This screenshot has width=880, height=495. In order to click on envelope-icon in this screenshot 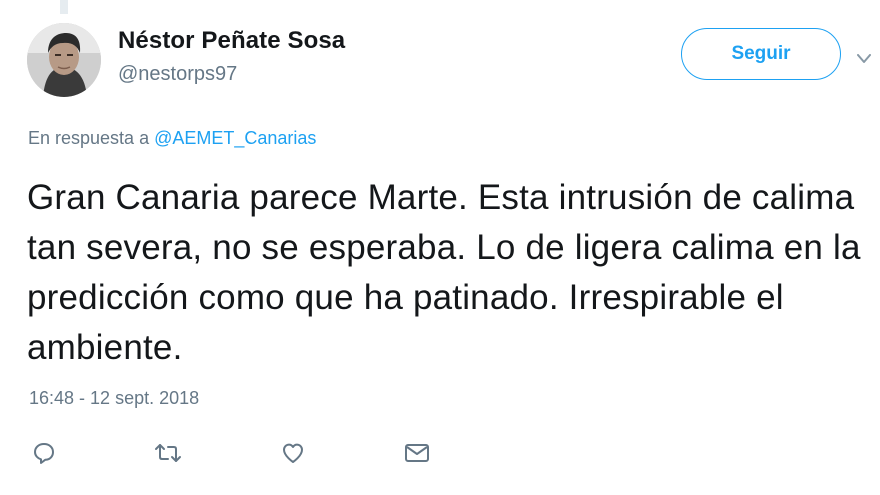, I will do `click(417, 453)`.